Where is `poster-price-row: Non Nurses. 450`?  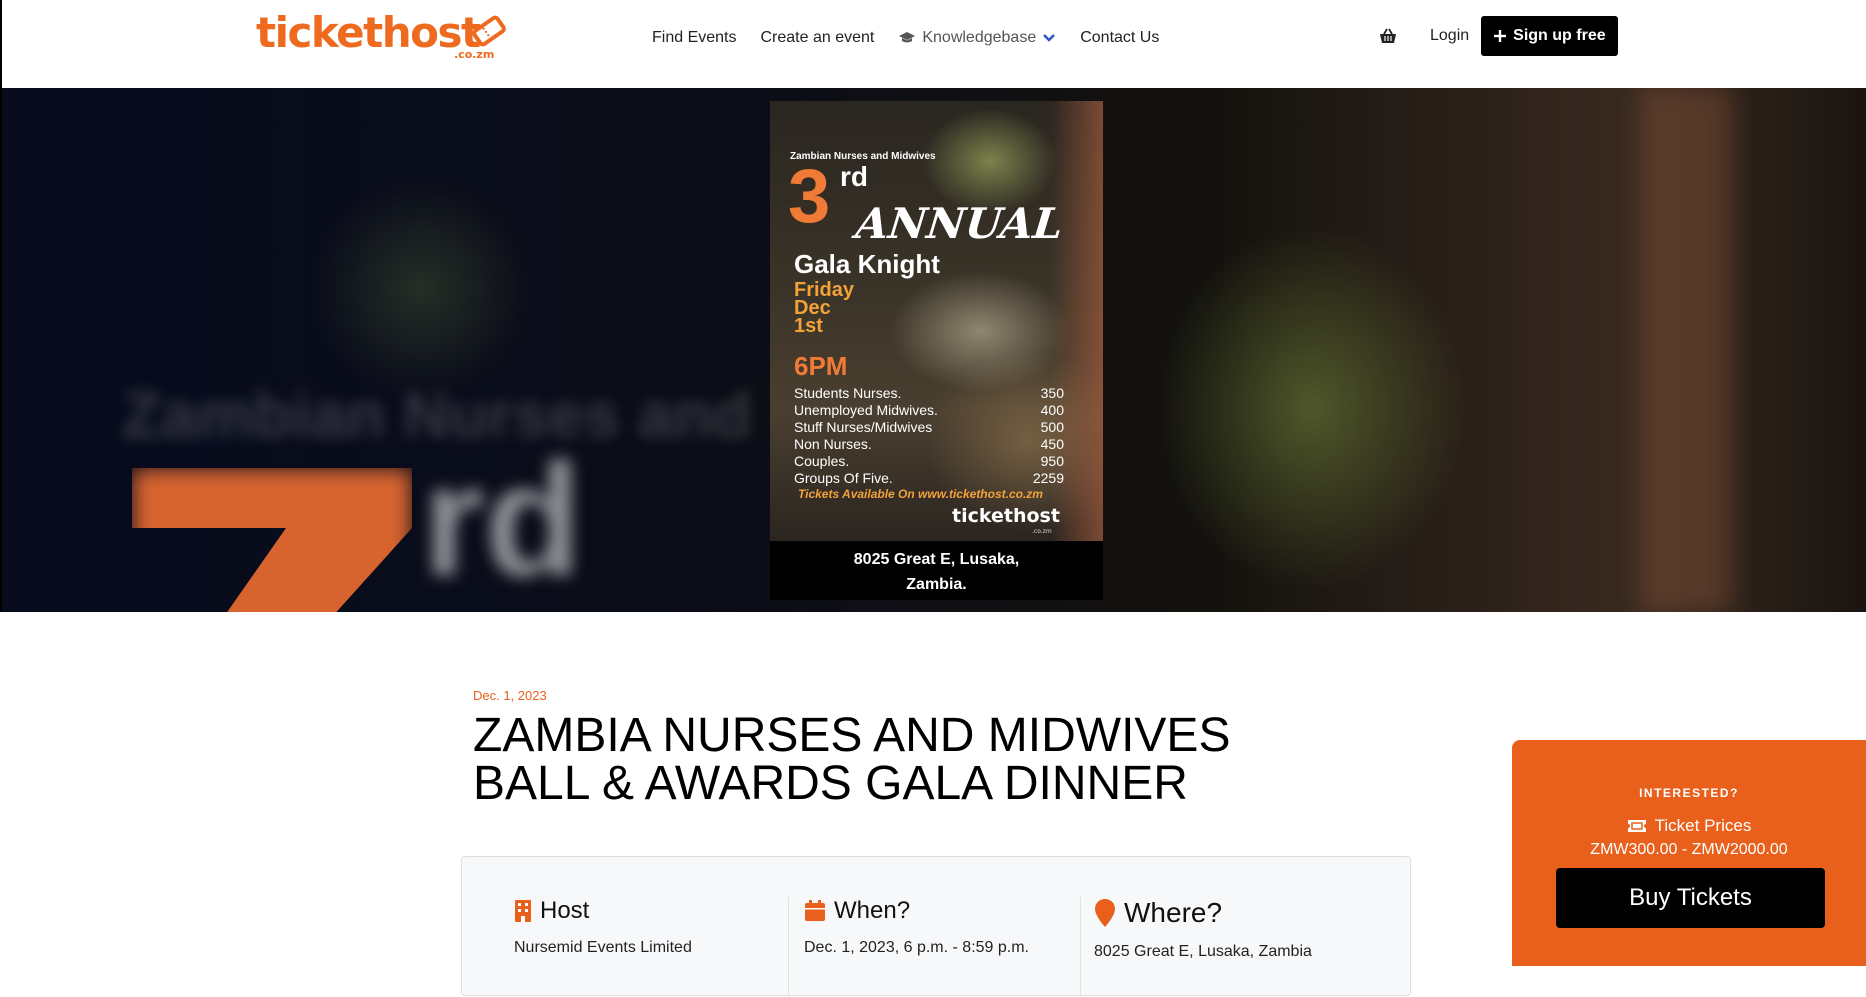 poster-price-row: Non Nurses. 450 is located at coordinates (929, 444).